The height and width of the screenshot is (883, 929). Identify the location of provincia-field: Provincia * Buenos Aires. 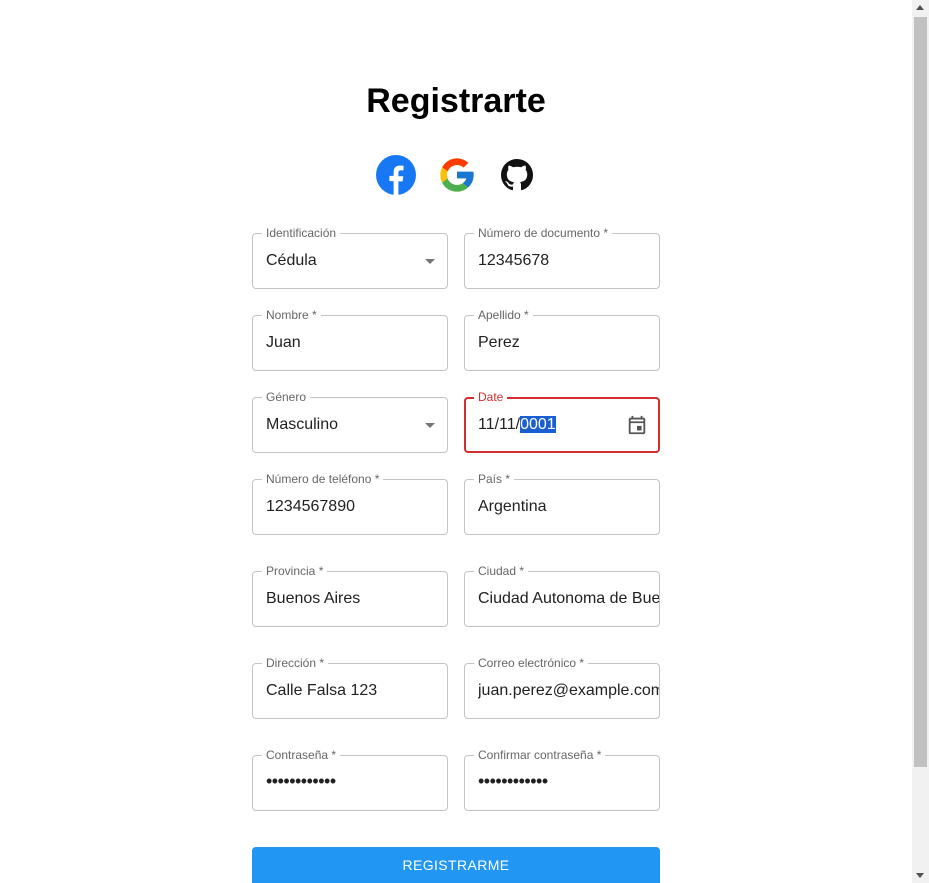
(350, 595).